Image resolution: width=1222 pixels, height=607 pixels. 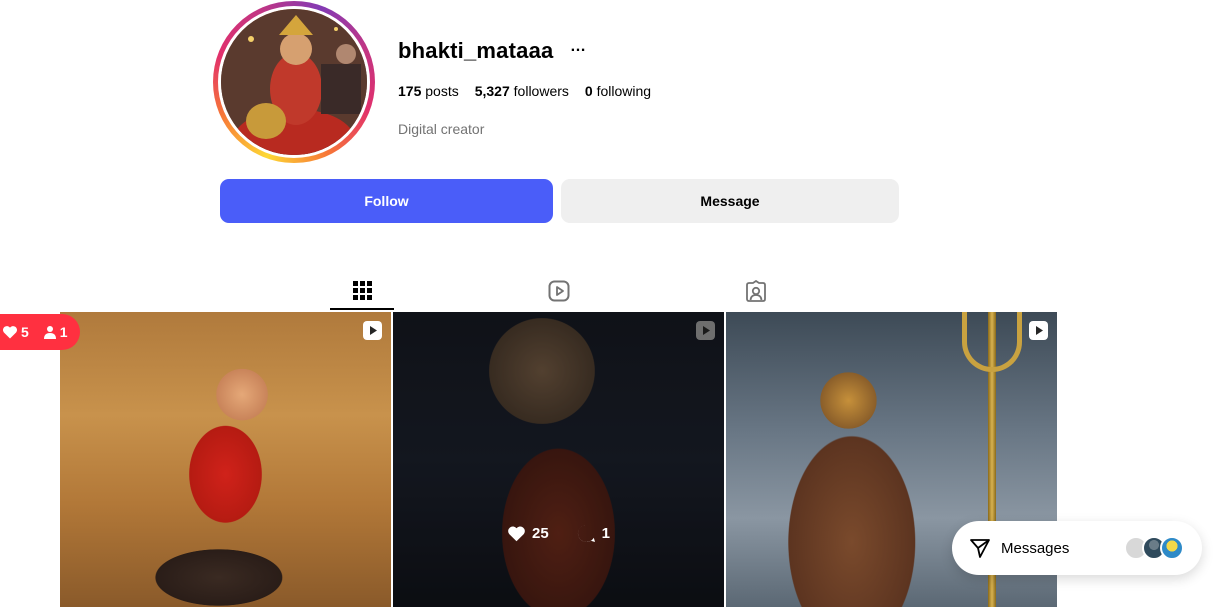 I want to click on post-comments: 1, so click(x=593, y=533).